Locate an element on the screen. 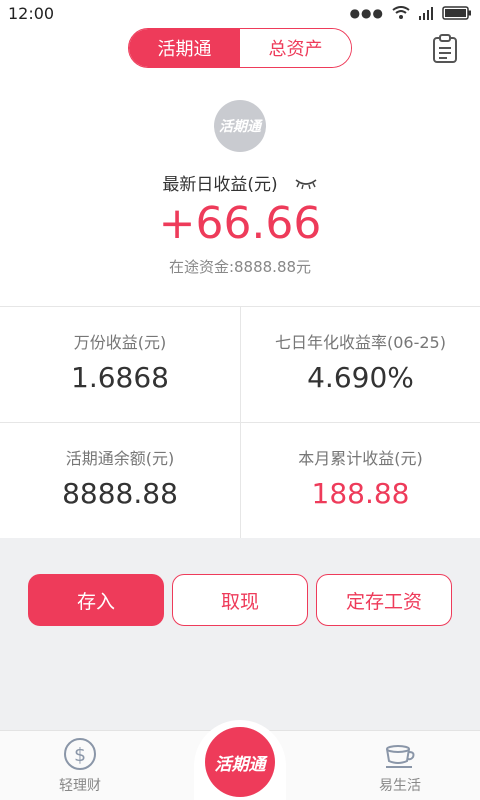 This screenshot has width=480, height=800. battery-icon is located at coordinates (456, 13).